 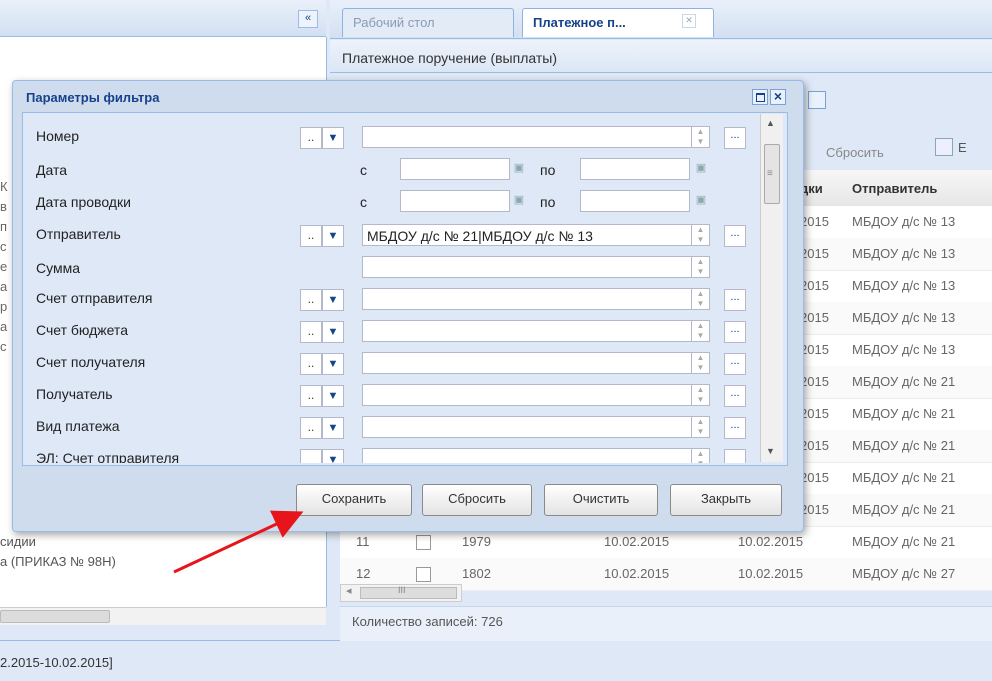 I want to click on tab-desktop: Рабочий стол, so click(x=428, y=22).